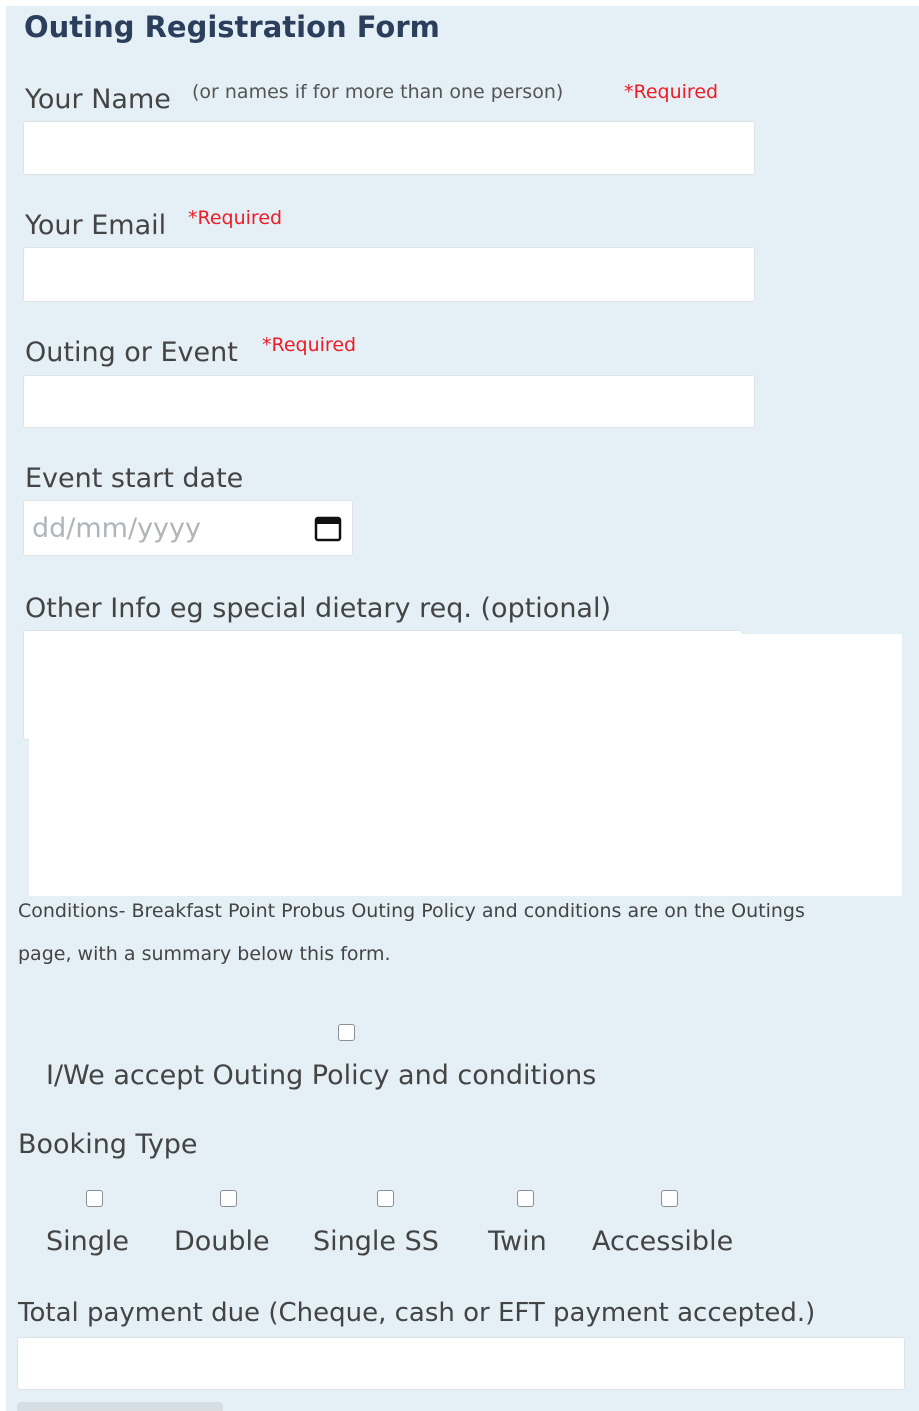 The image size is (919, 1411). What do you see at coordinates (228, 1198) in the screenshot?
I see `booking-double-checkbox` at bounding box center [228, 1198].